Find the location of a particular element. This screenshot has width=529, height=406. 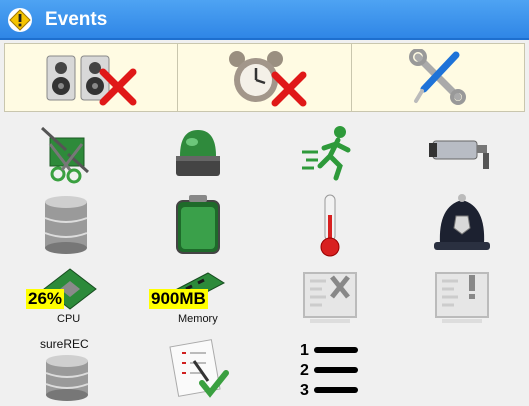

alarm-off-button is located at coordinates (265, 77).